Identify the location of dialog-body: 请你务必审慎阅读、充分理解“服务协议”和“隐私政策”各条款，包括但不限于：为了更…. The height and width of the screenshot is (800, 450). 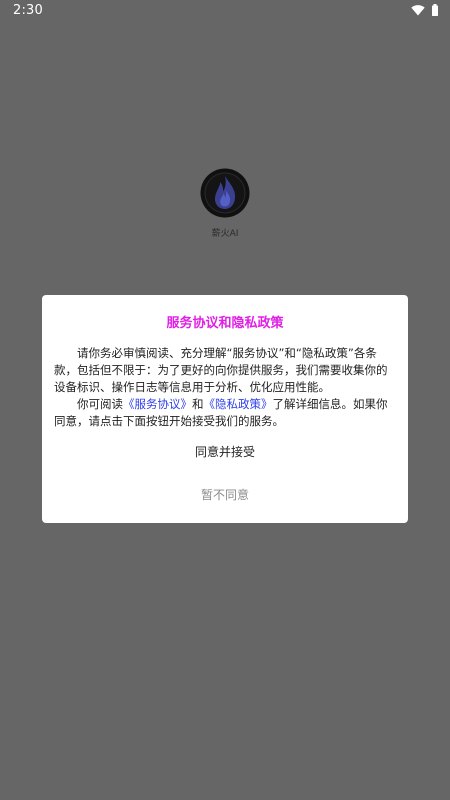
(226, 387).